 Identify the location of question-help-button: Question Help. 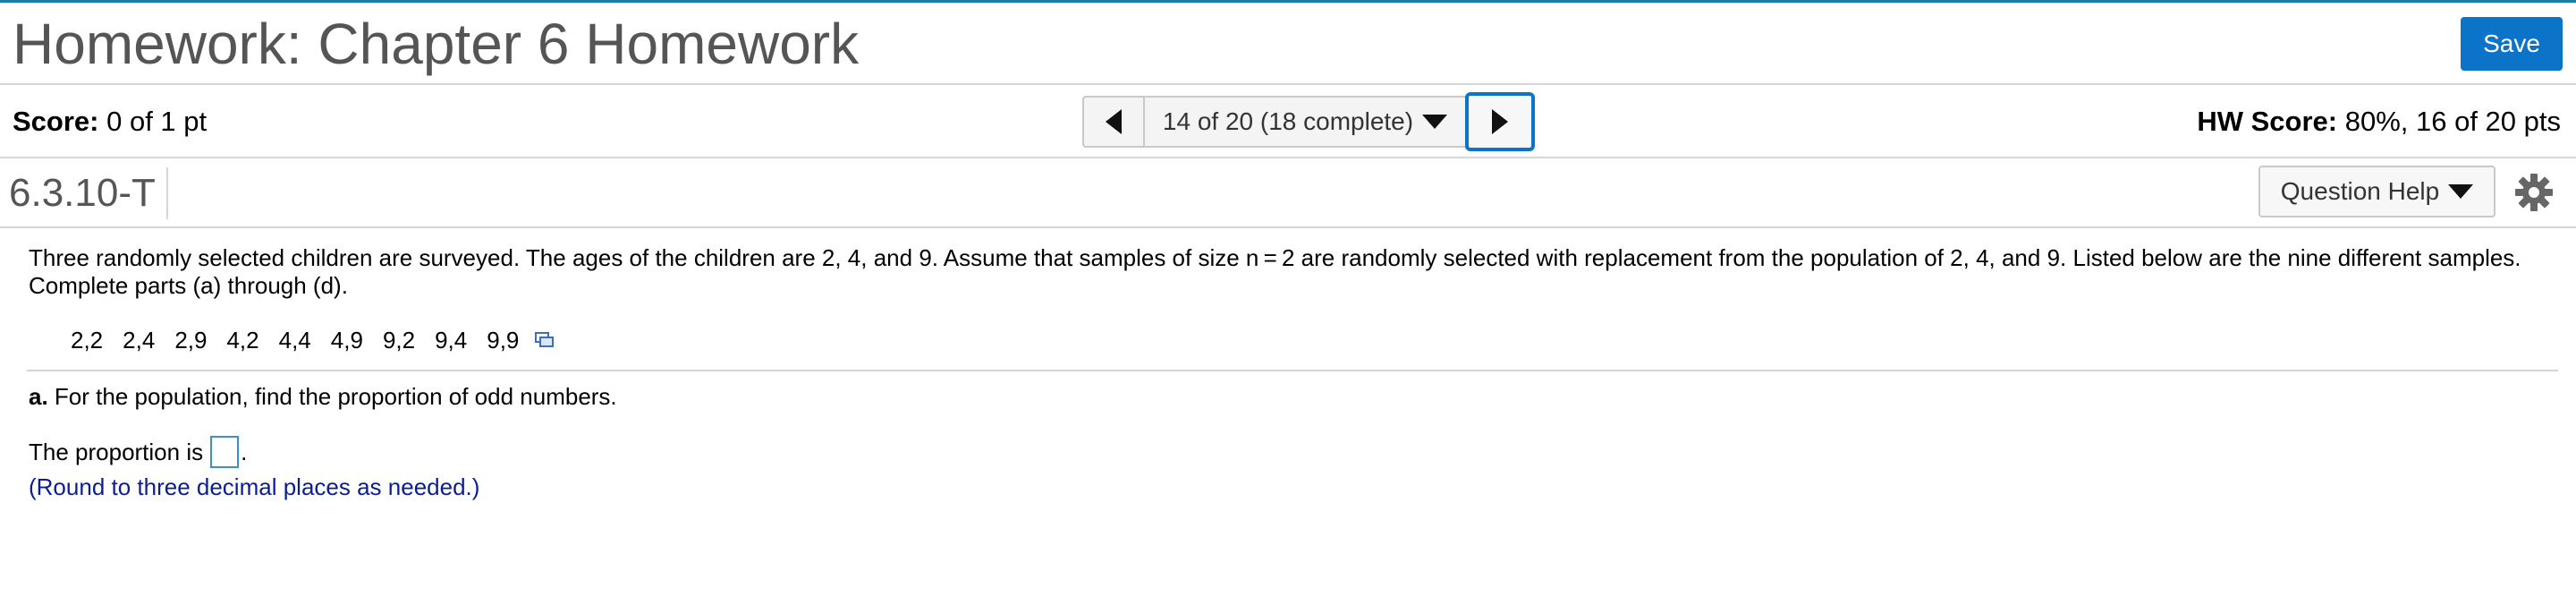
(2377, 191).